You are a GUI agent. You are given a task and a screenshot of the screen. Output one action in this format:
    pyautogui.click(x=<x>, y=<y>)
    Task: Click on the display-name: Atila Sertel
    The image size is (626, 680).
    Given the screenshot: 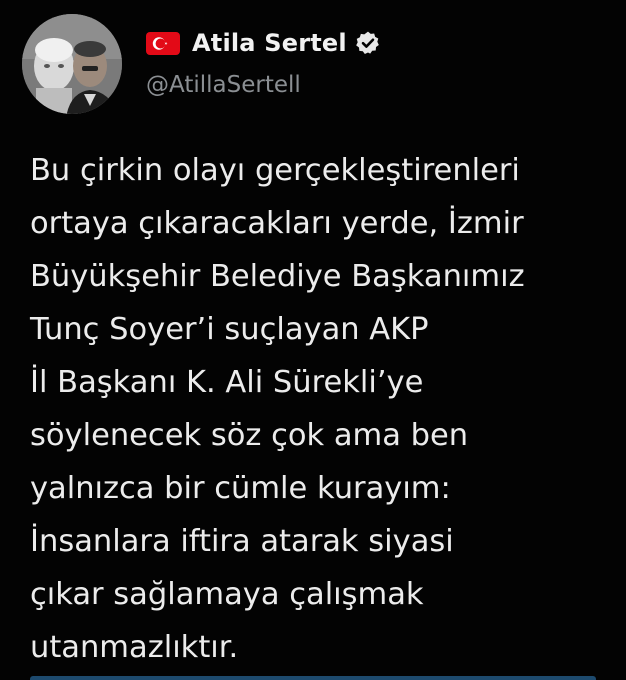 What is the action you would take?
    pyautogui.click(x=269, y=43)
    